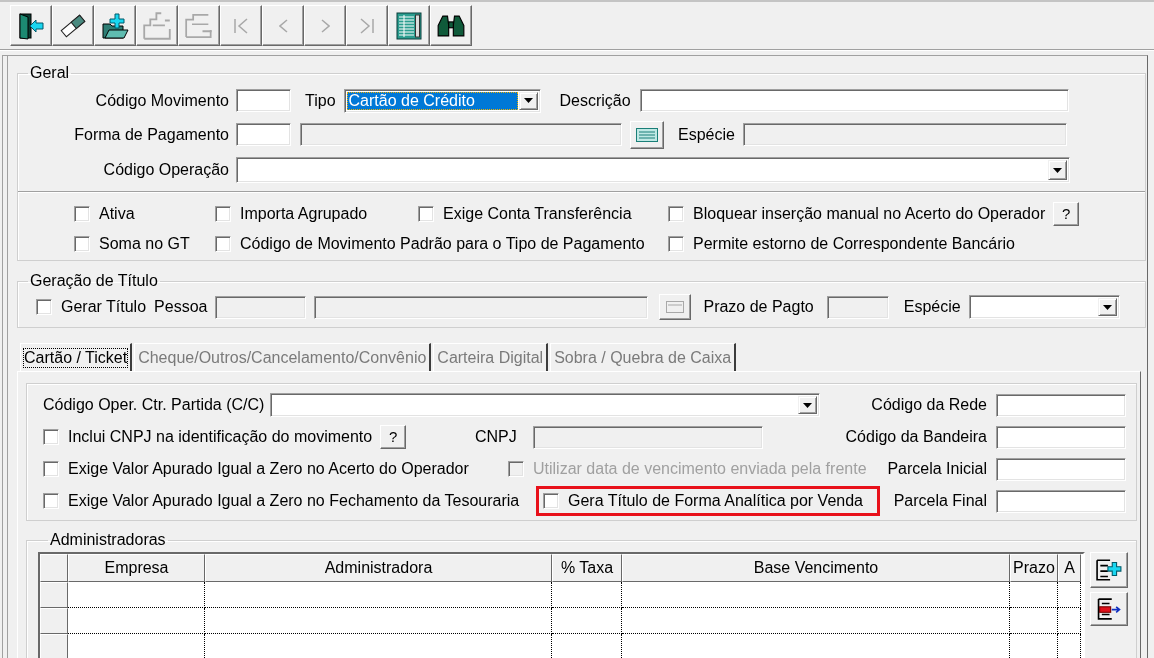  What do you see at coordinates (76, 357) in the screenshot?
I see `tab: Cartão / Ticket` at bounding box center [76, 357].